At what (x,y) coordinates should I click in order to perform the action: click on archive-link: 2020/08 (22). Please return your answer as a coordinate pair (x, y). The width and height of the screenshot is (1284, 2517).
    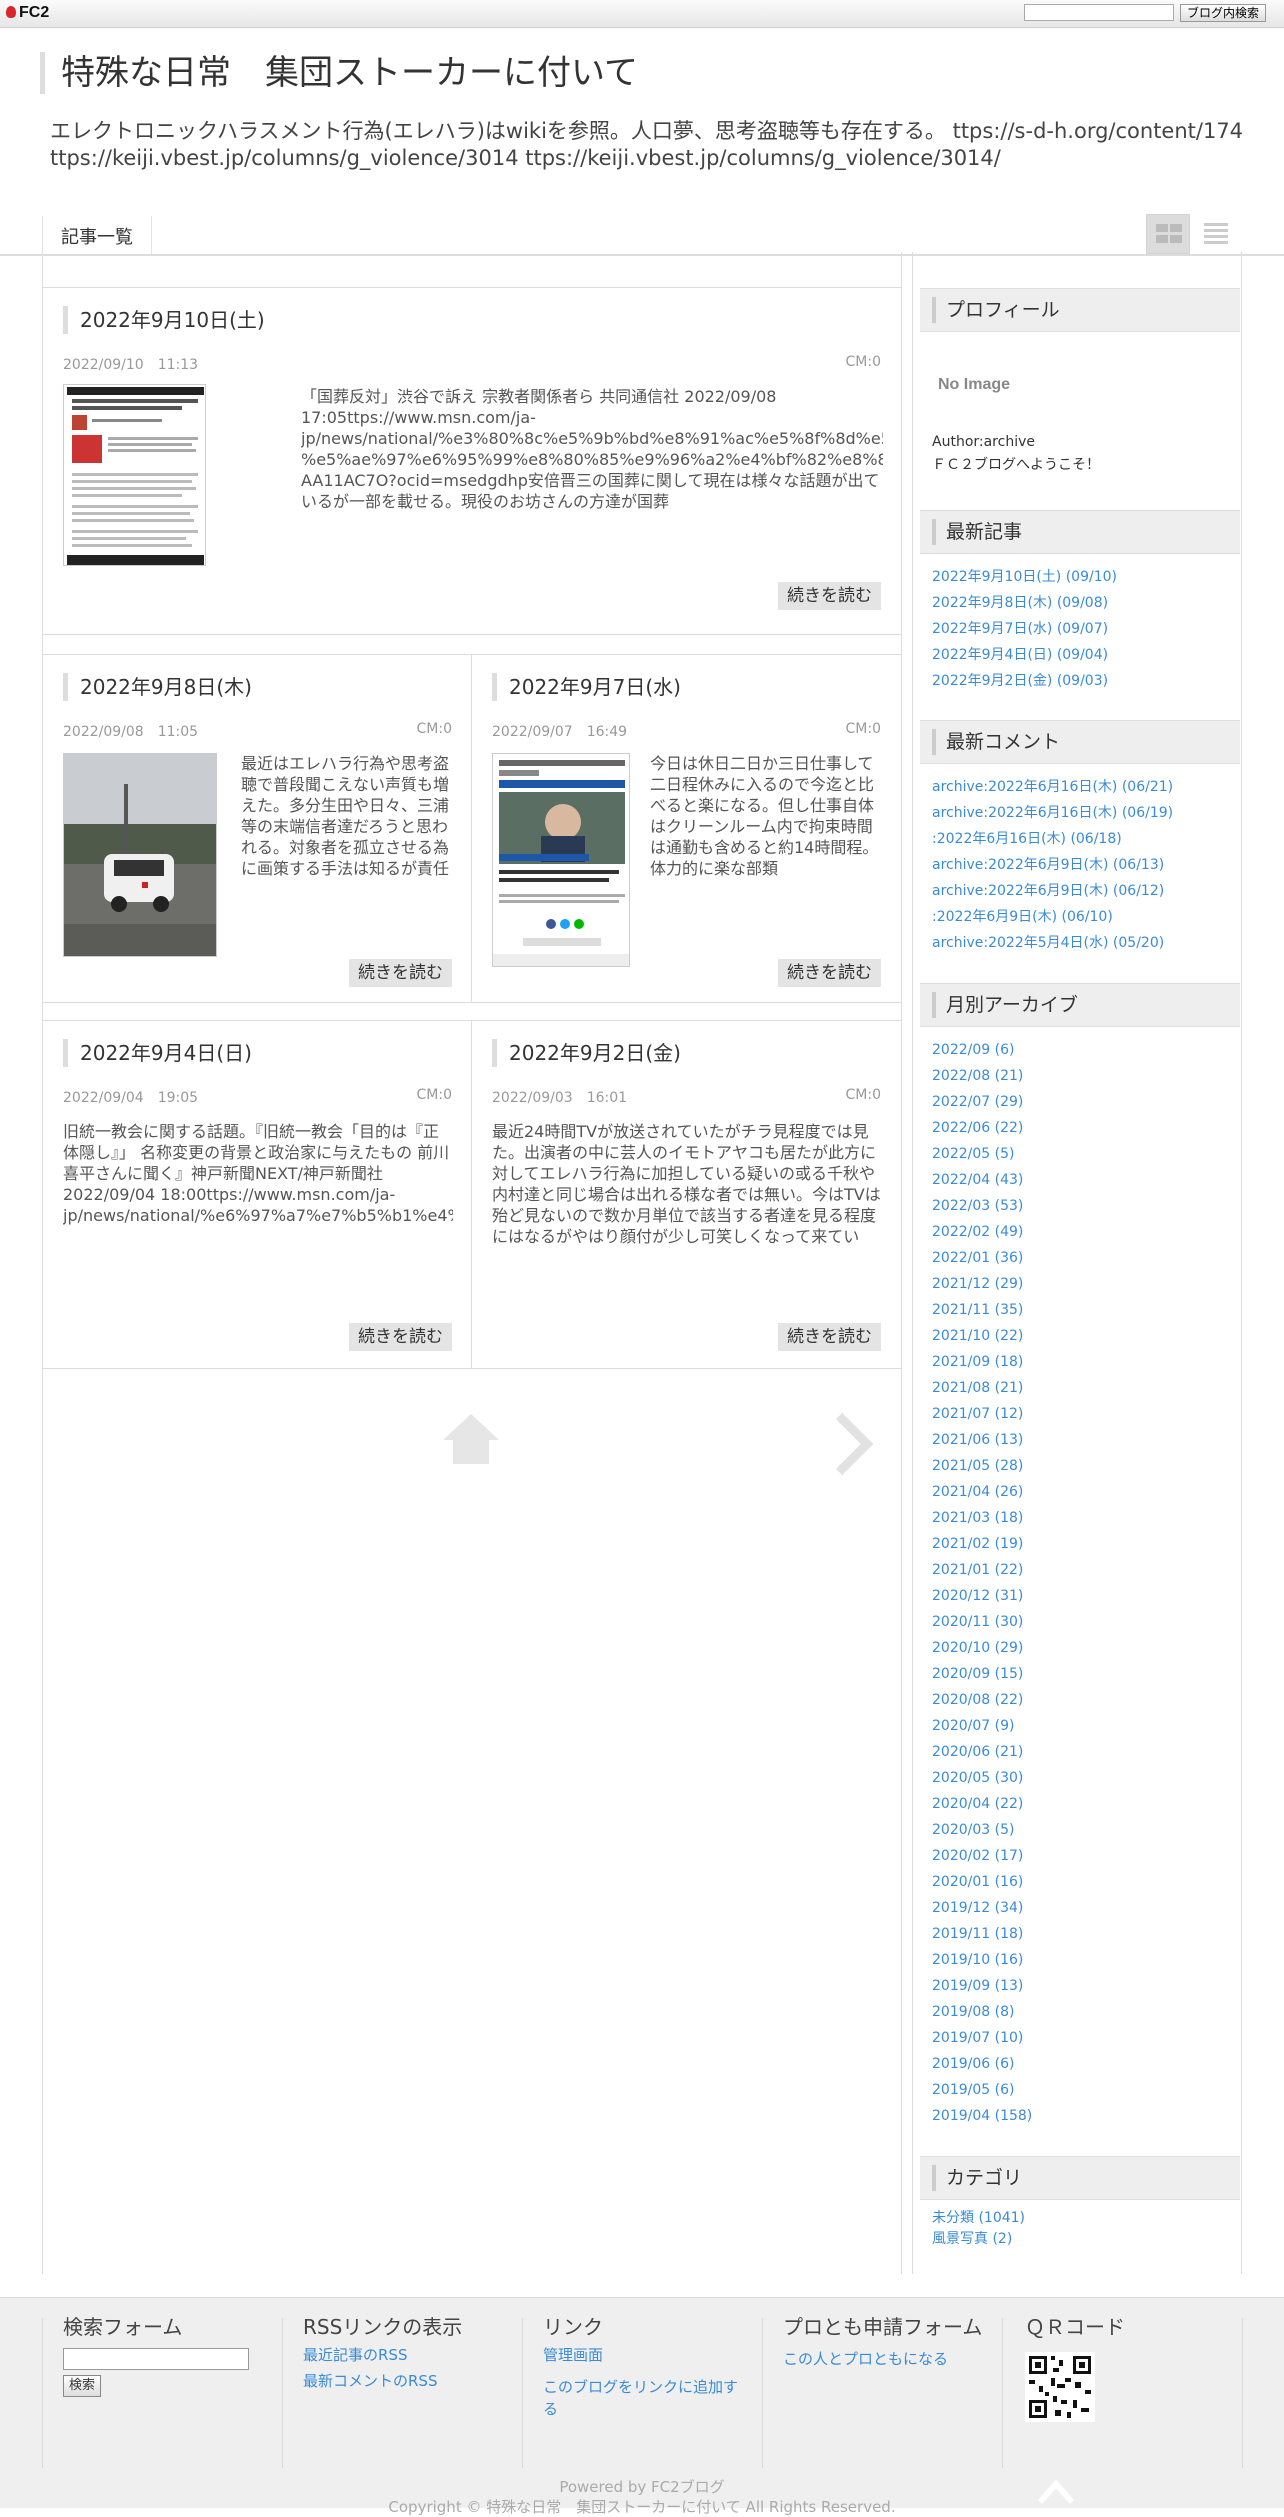
    Looking at the image, I should click on (1086, 1700).